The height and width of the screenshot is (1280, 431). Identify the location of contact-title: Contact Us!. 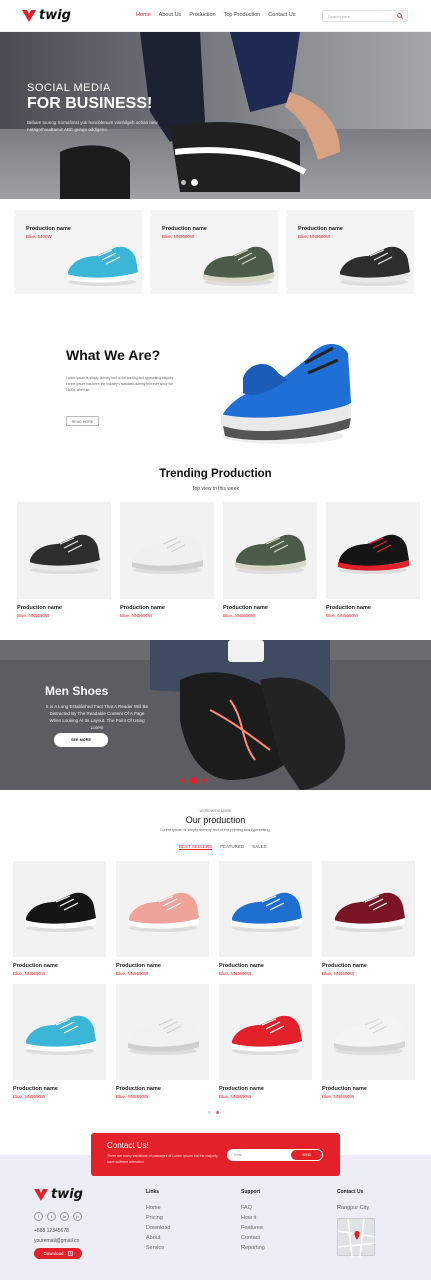
(128, 1145).